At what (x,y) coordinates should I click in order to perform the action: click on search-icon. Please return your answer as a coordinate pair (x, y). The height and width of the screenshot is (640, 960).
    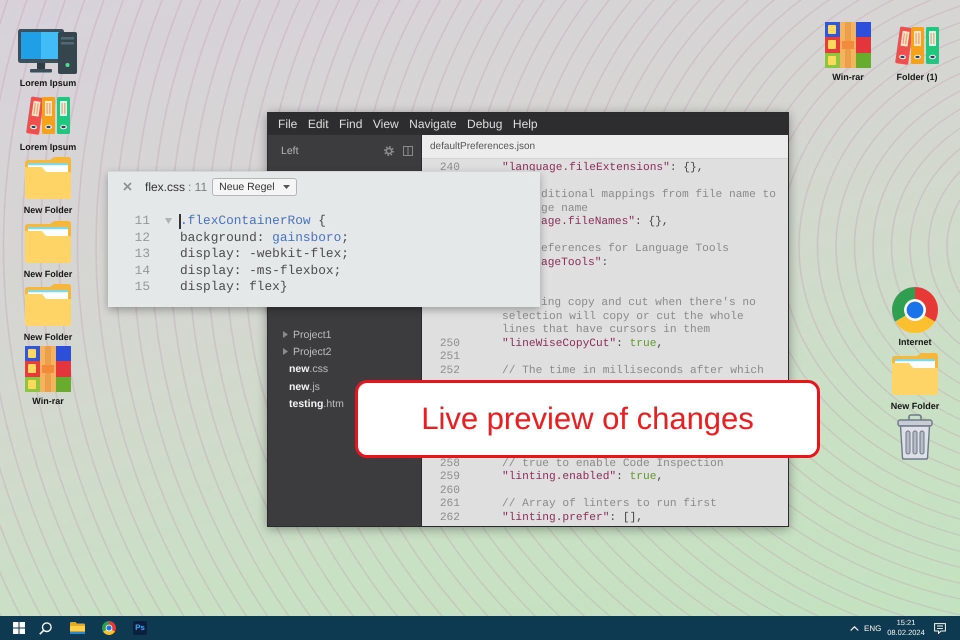
    Looking at the image, I should click on (45, 628).